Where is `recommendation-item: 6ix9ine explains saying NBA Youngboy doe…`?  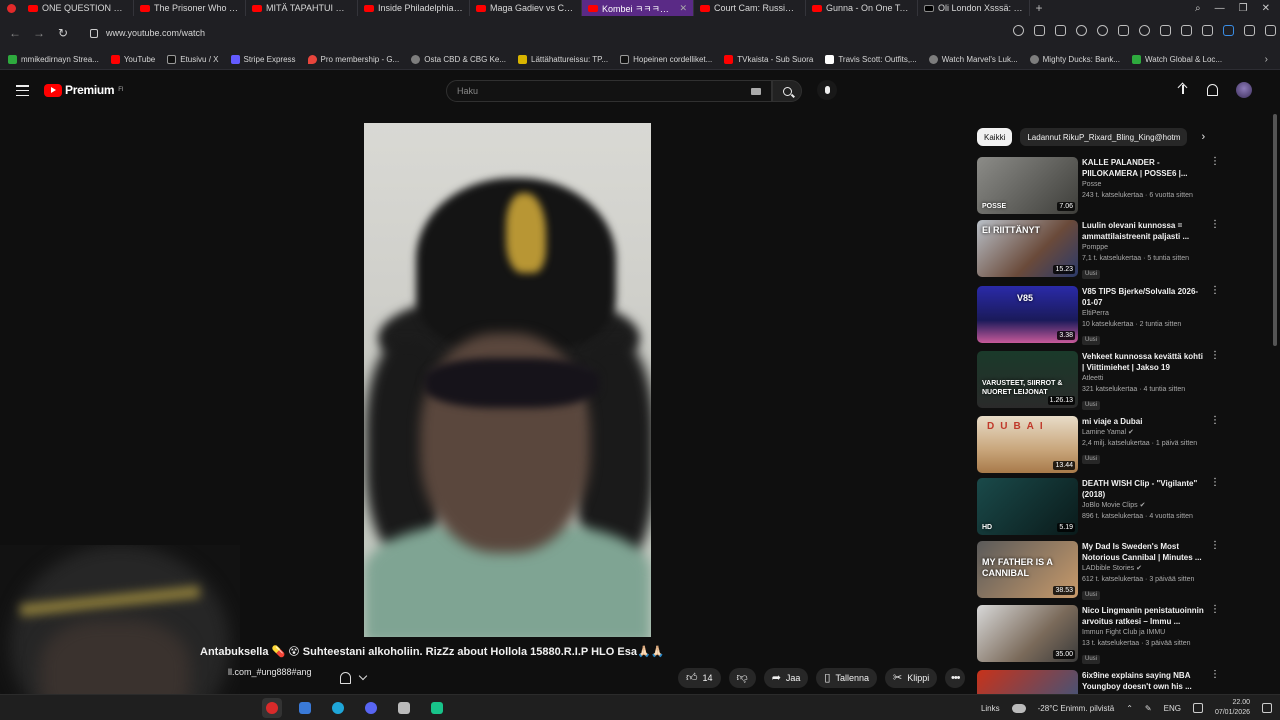 recommendation-item: 6ix9ine explains saying NBA Youngboy doe… is located at coordinates (1099, 682).